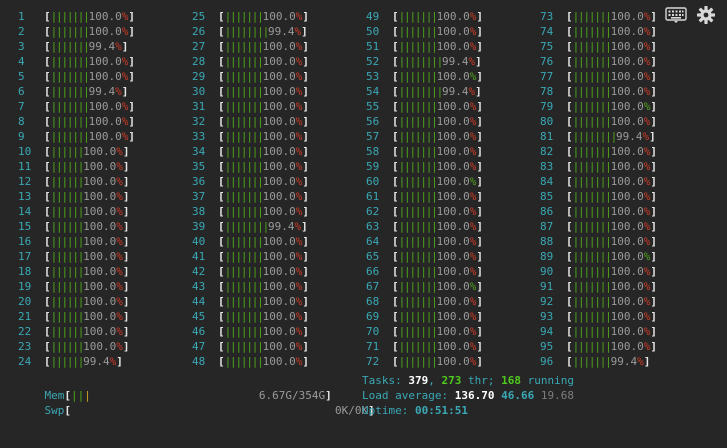 The image size is (727, 448). I want to click on cpu-meter: 23 [|||||| 100.0%], so click(105, 346).